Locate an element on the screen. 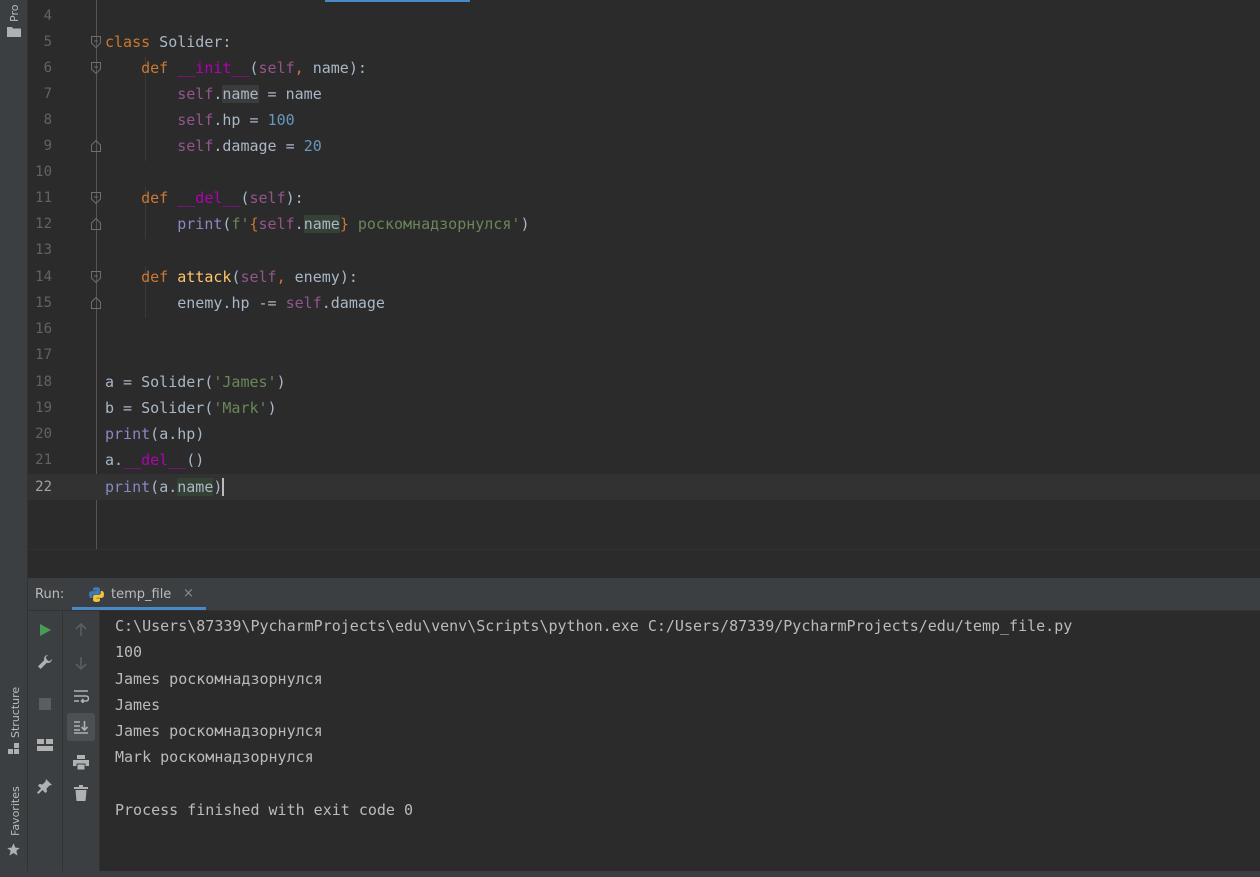  code-text: b = Solider('Mark') is located at coordinates (191, 408).